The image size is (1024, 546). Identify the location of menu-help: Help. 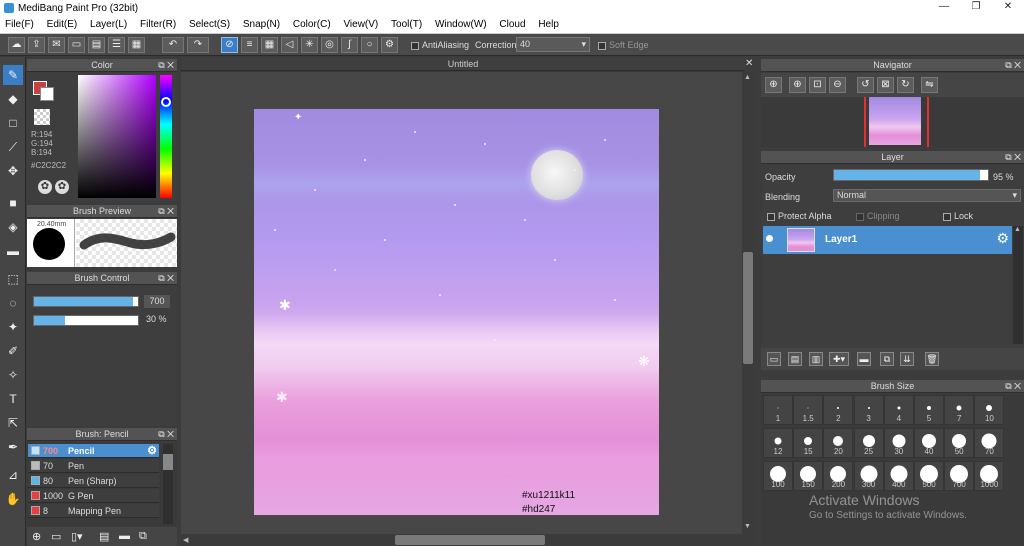
(548, 23).